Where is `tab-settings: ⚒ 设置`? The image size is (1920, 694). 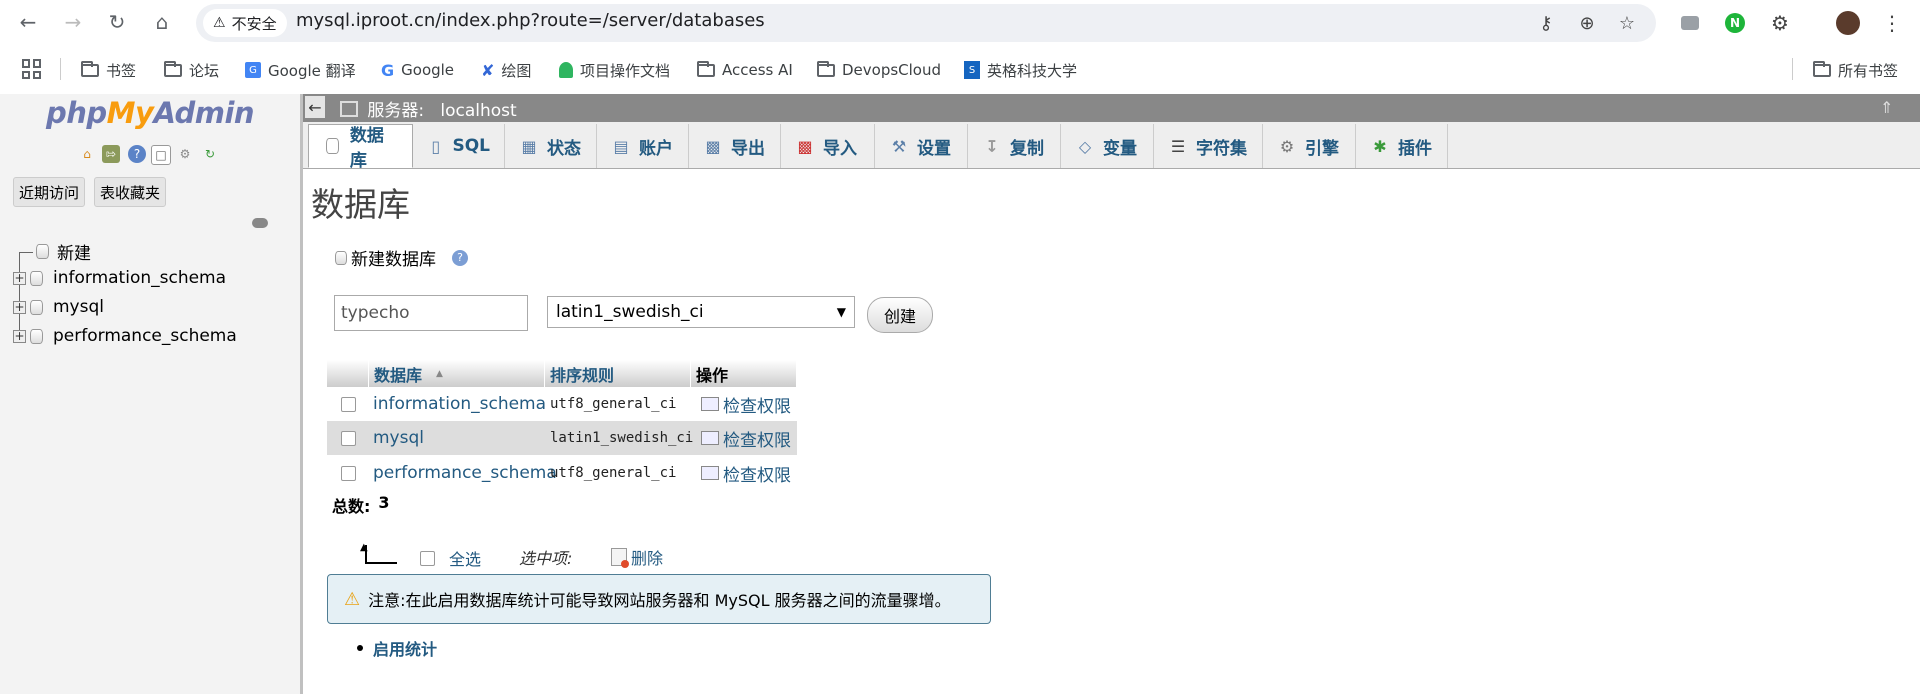
tab-settings: ⚒ 设置 is located at coordinates (921, 146).